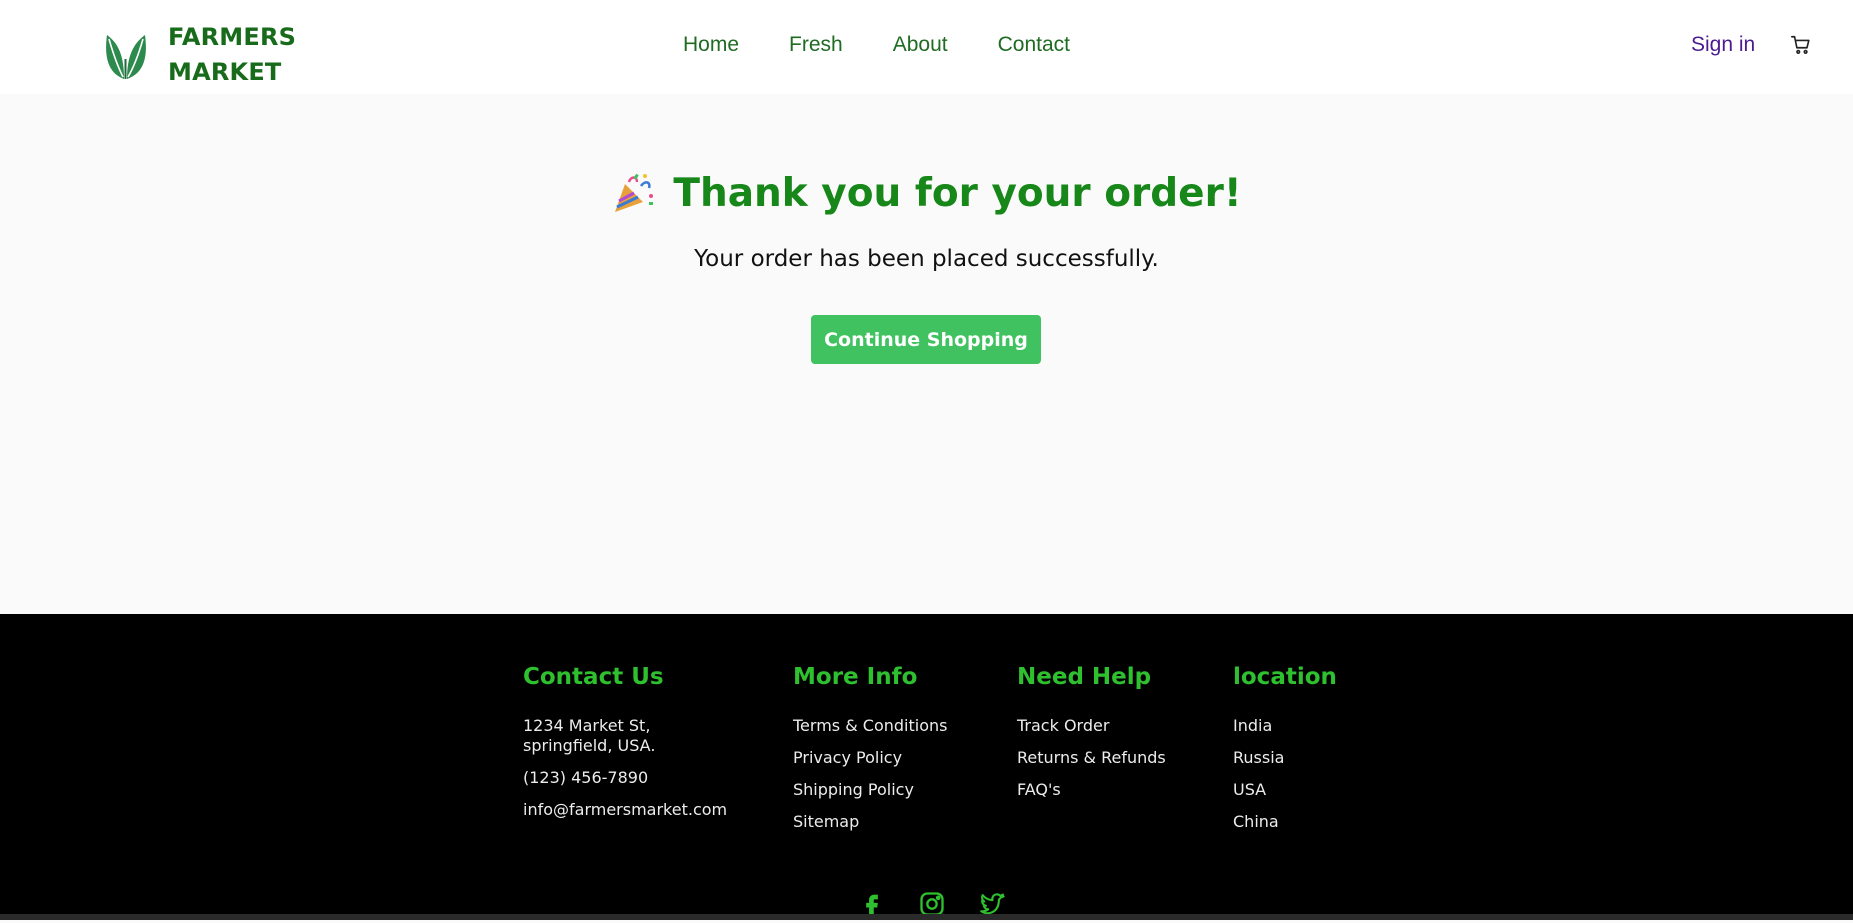  I want to click on footer-sitemap-link: Sitemap, so click(870, 822).